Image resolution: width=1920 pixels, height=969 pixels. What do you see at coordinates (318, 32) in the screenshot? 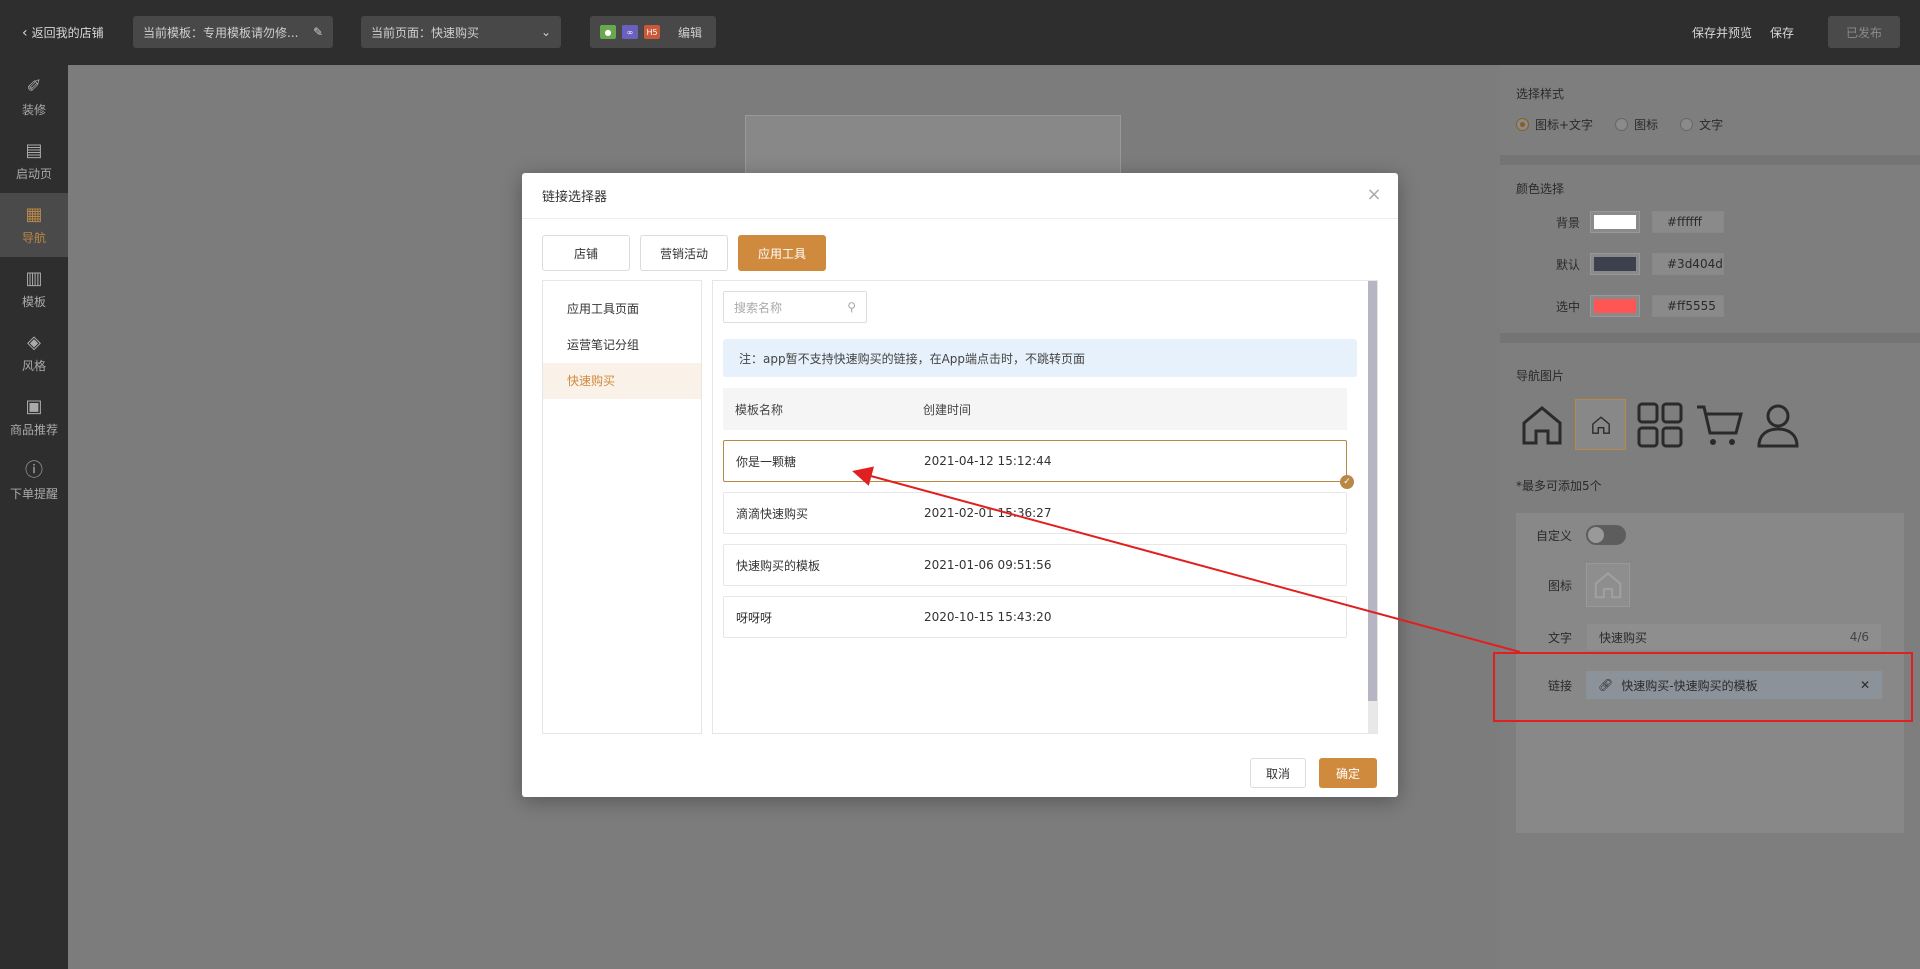
I see `edit-pencil-icon: ✎` at bounding box center [318, 32].